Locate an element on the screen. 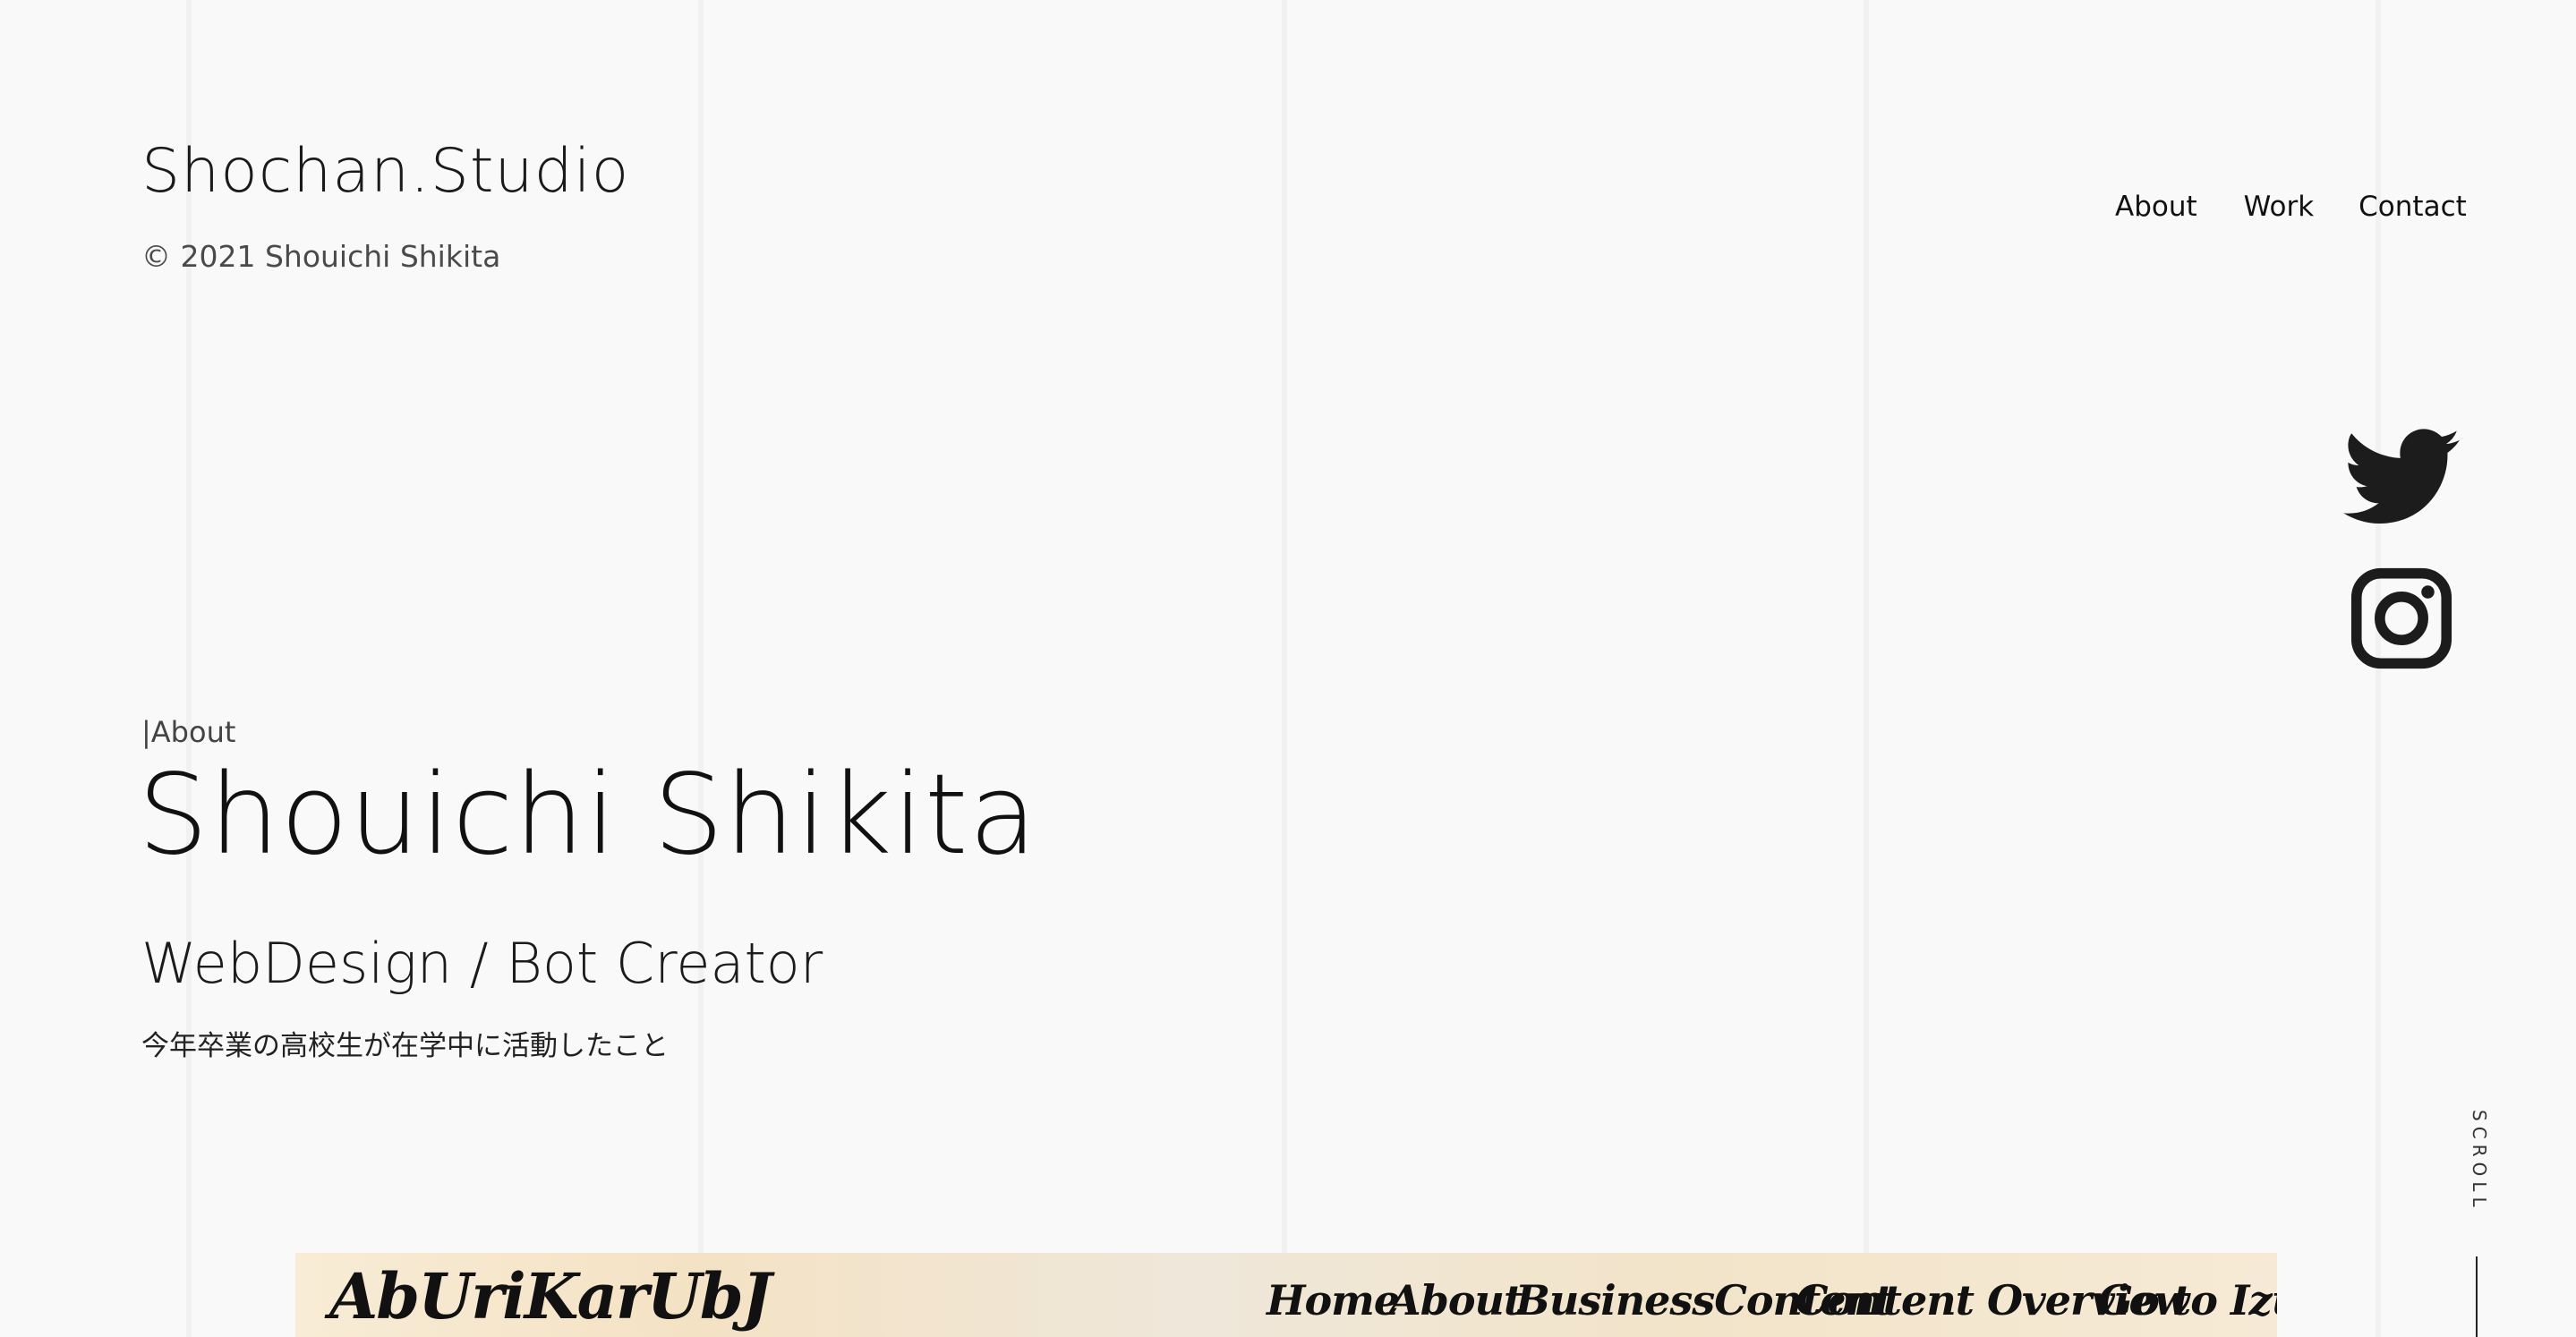 The height and width of the screenshot is (1337, 2576). nav-about-link: About is located at coordinates (2156, 207).